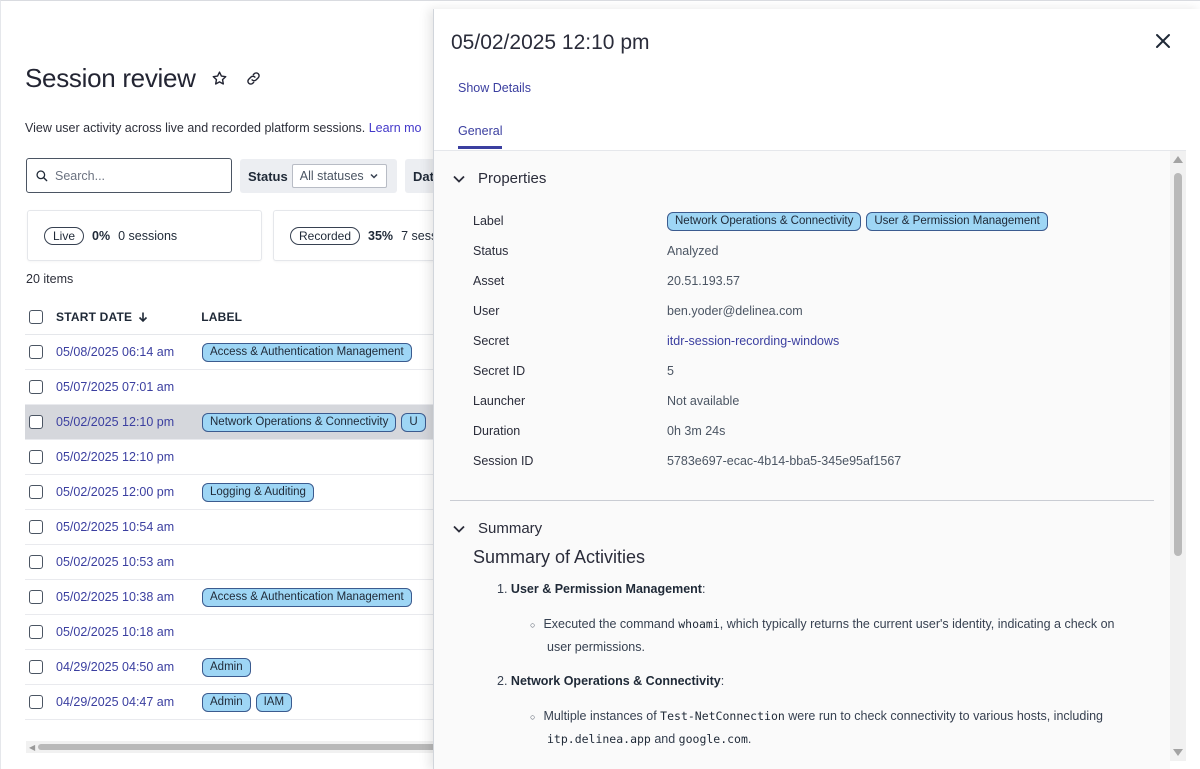  Describe the element at coordinates (713, 739) in the screenshot. I see `summary-item-2-code-3: google.com` at that location.